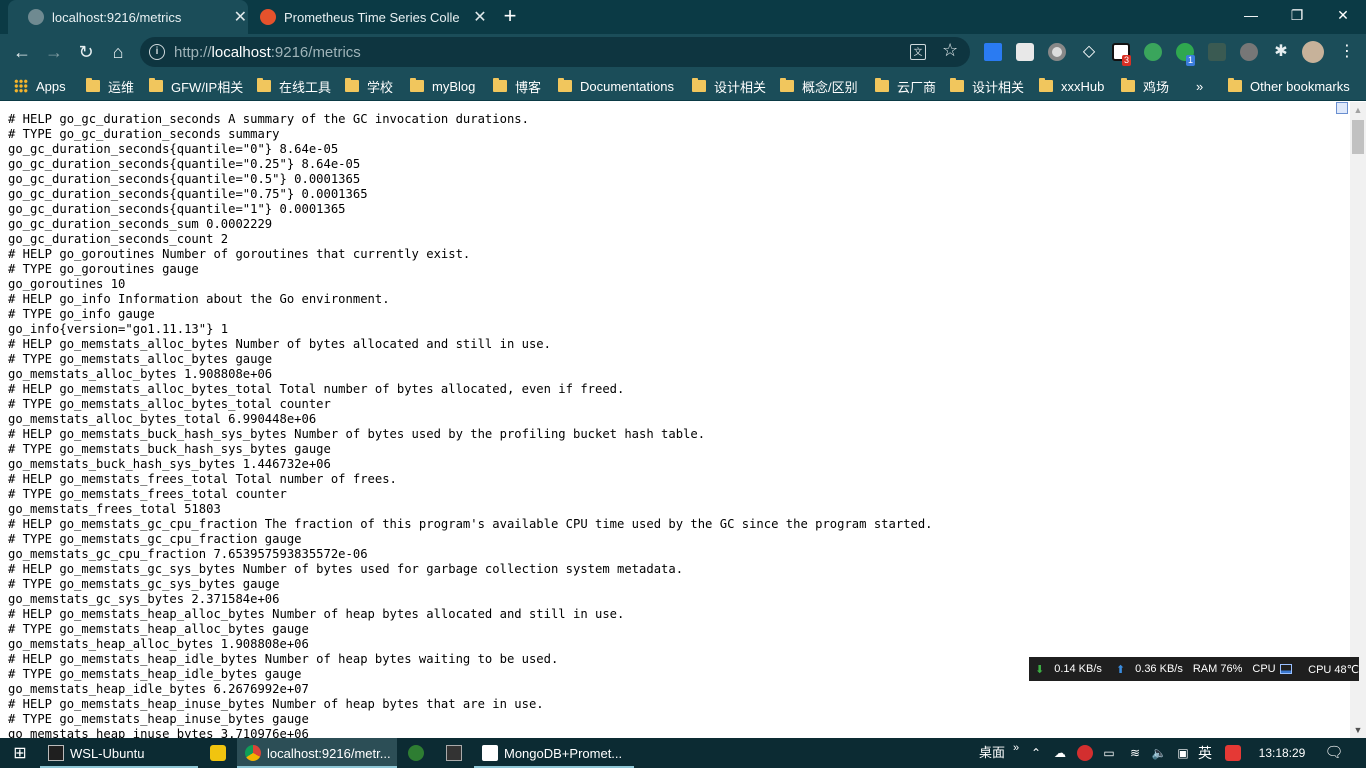  Describe the element at coordinates (1347, 52) in the screenshot. I see `menu-dots-icon: ⋮` at that location.